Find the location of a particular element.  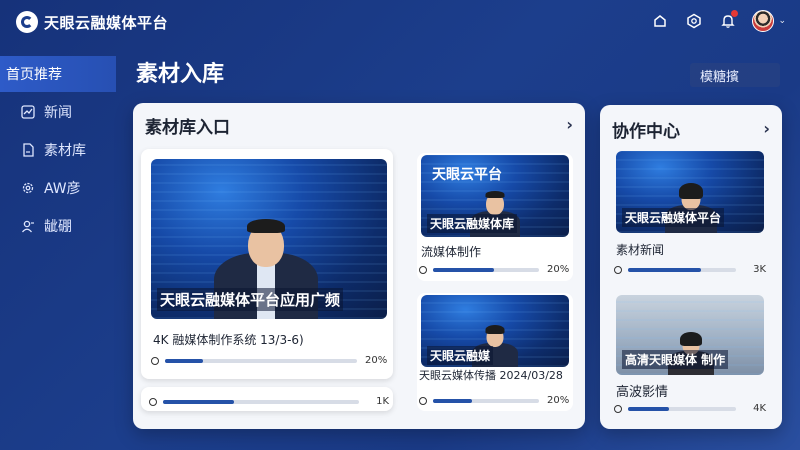

media-caption-2: 天眼云融媒 is located at coordinates (460, 355).